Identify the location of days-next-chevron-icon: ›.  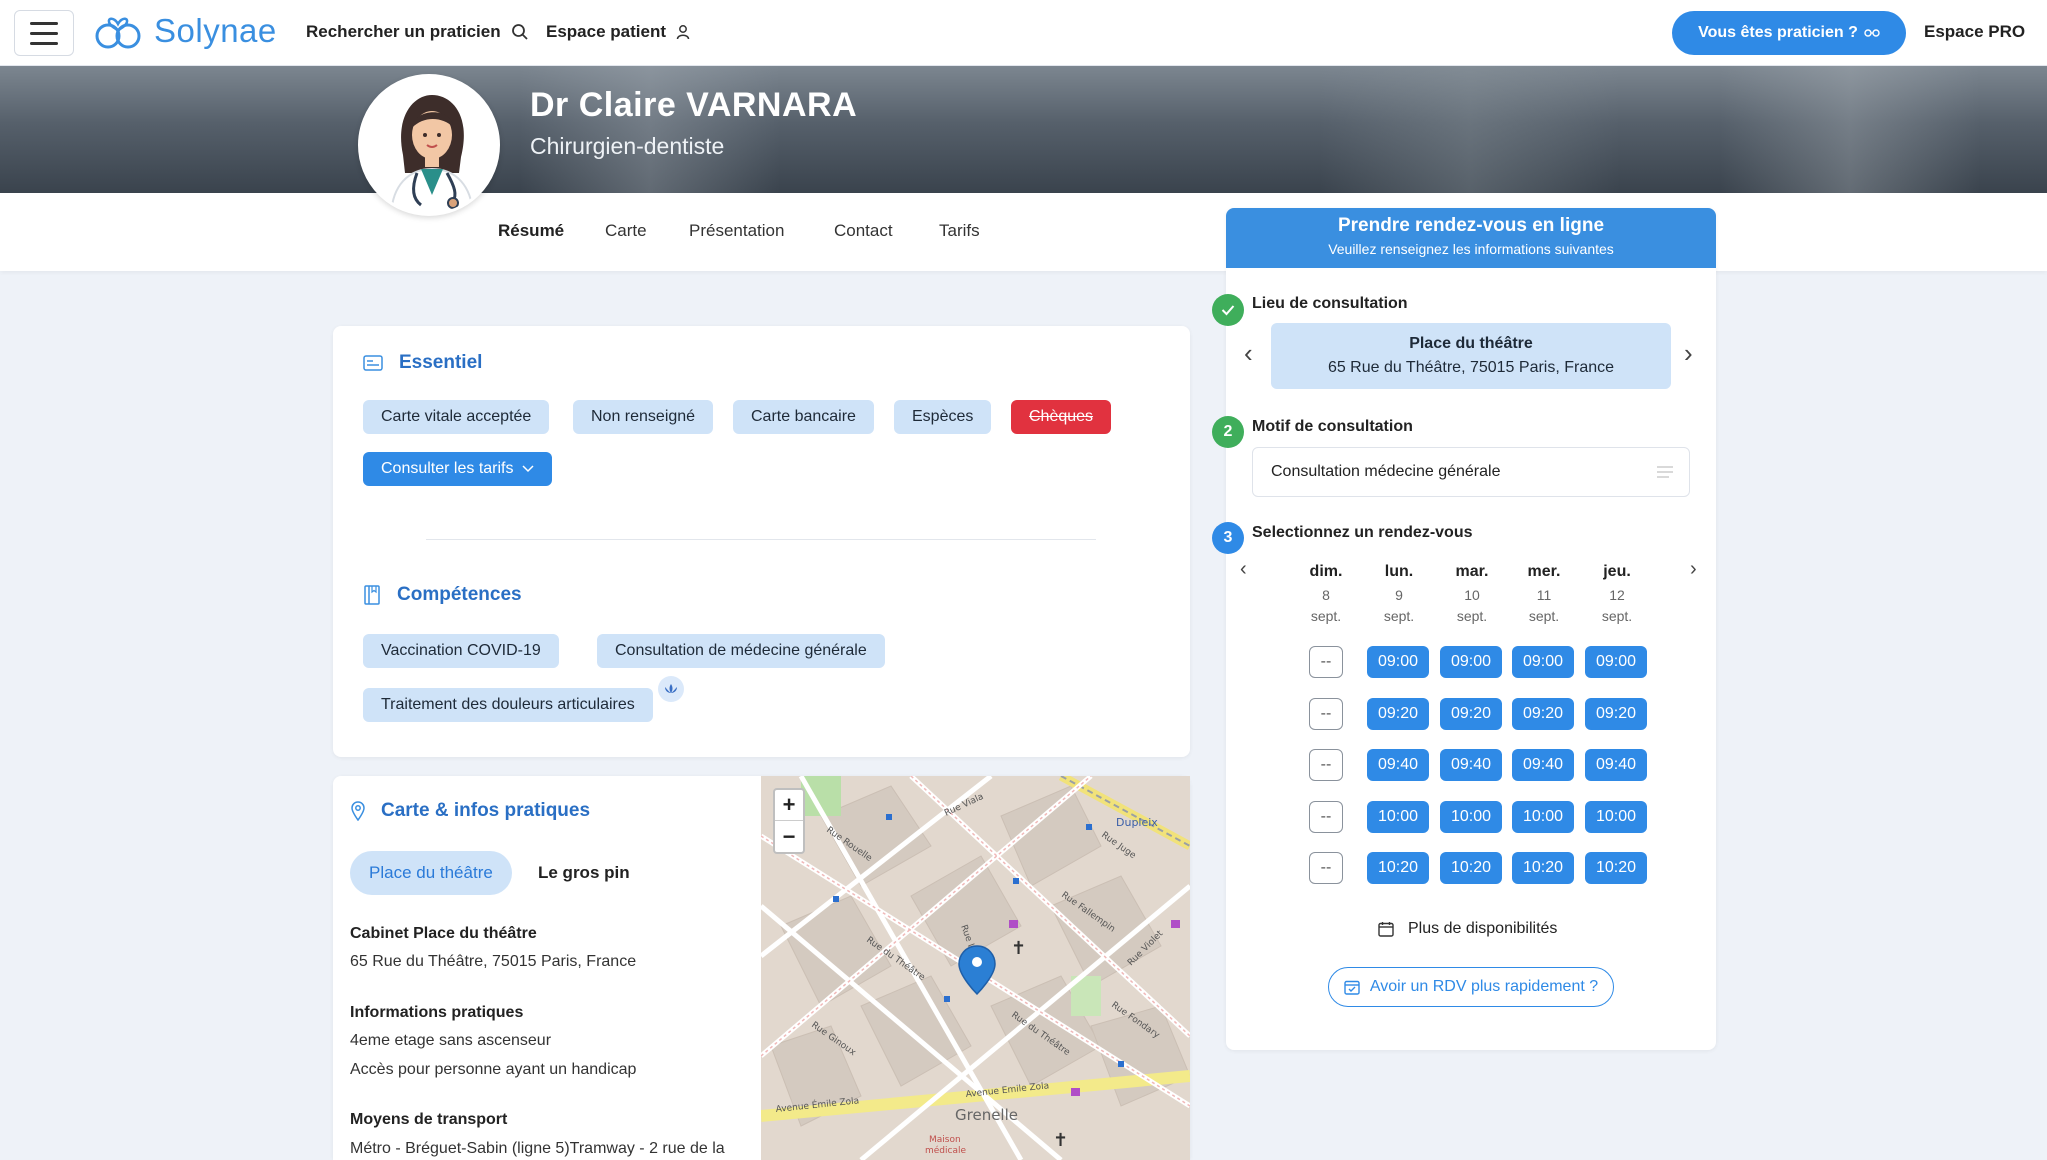
(1693, 569).